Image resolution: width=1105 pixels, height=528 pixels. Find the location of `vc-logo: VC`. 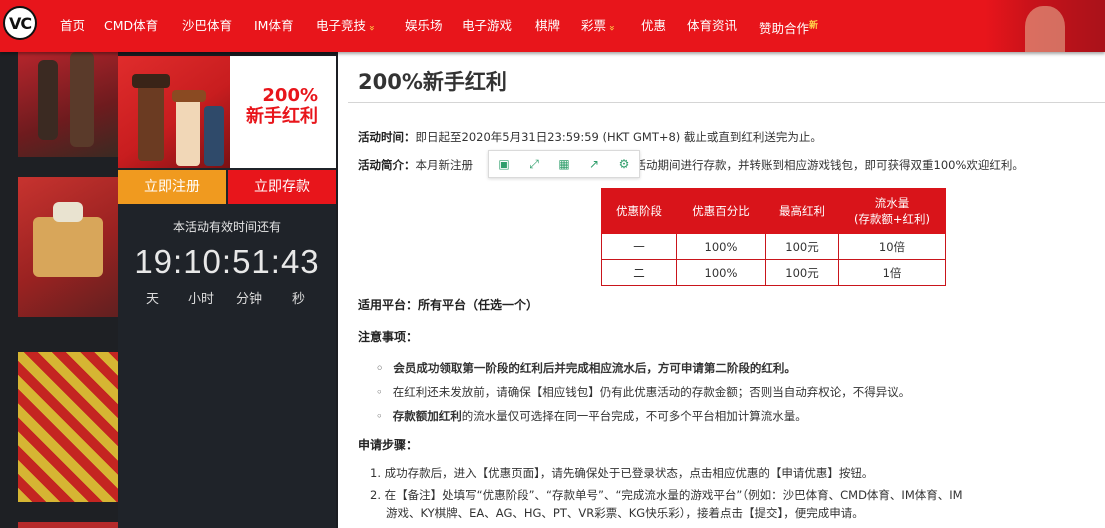

vc-logo: VC is located at coordinates (20, 23).